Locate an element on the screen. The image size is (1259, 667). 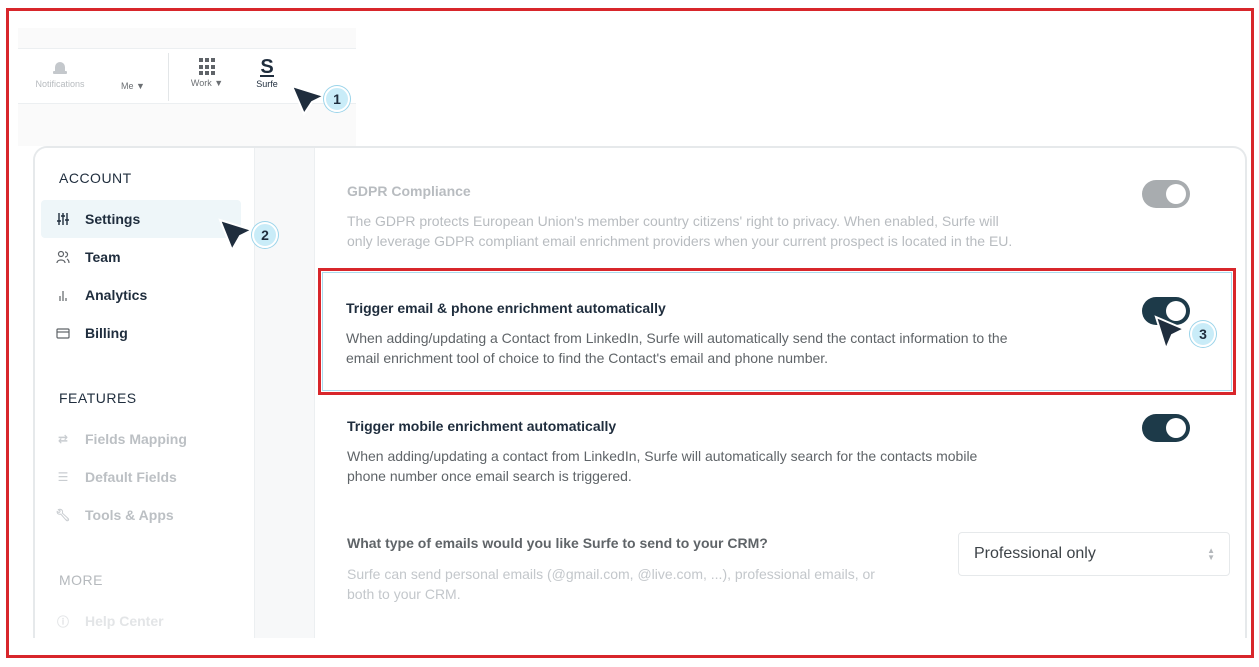
help-icon: ⓘ is located at coordinates (62, 621).